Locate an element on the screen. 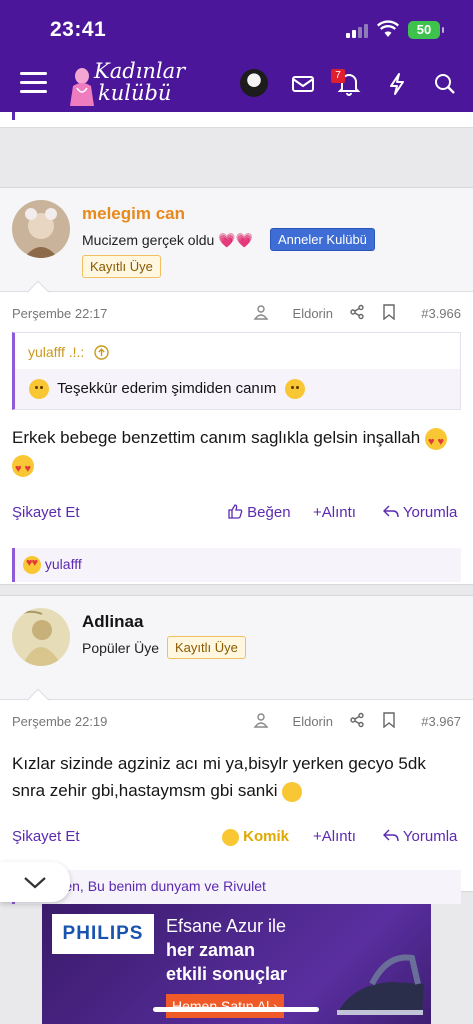 The width and height of the screenshot is (473, 1024). ad-brand-logo: PHILIPS is located at coordinates (103, 934).